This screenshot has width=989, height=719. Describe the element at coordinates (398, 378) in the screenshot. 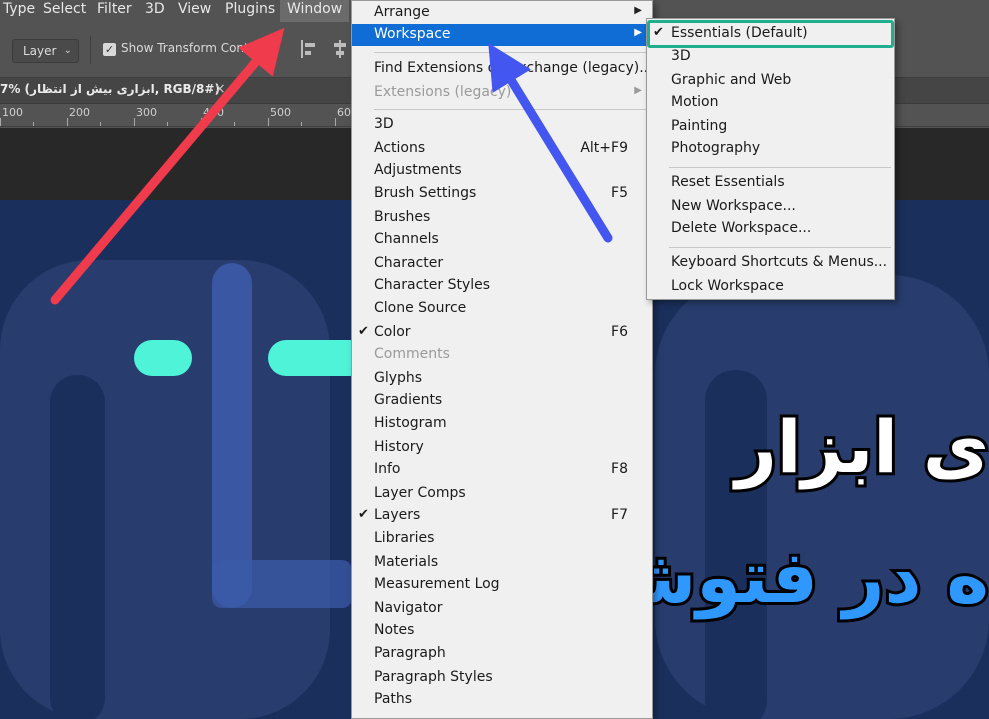

I see `menu-item-label: Glyphs` at that location.